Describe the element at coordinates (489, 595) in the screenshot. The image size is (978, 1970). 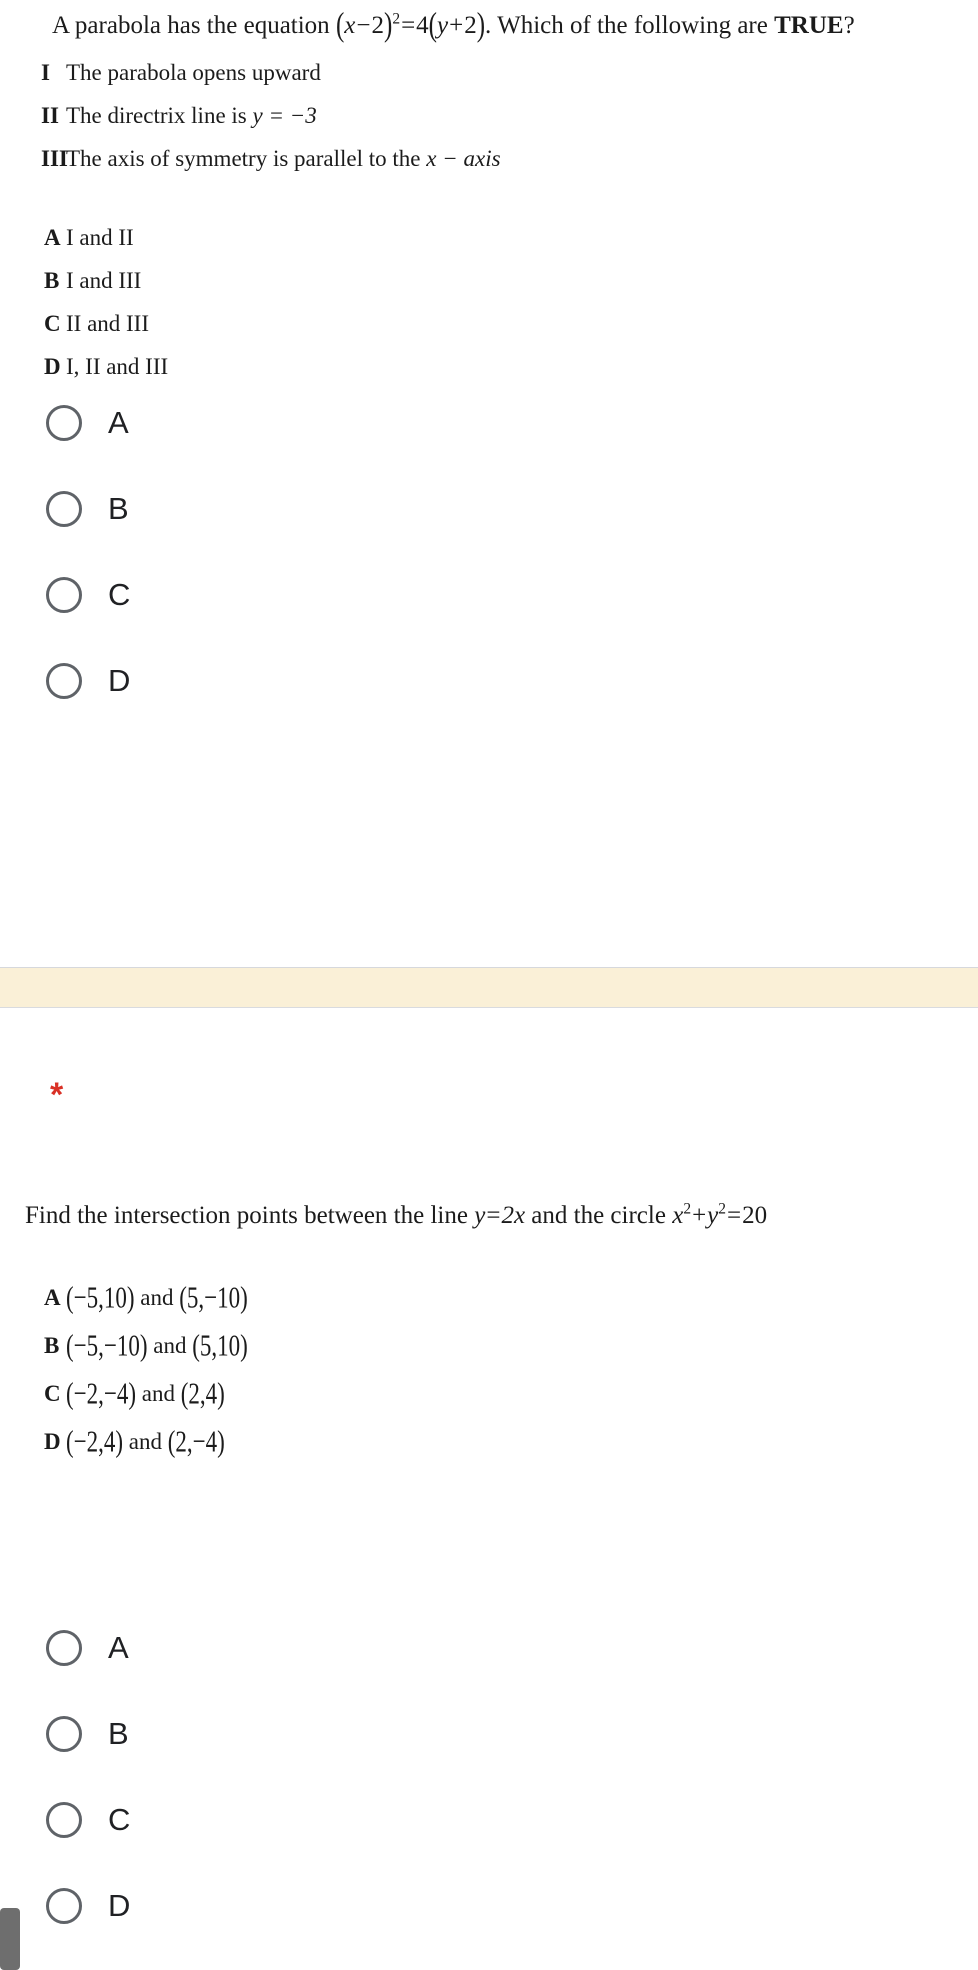
I see `radio-option-q1-c: C` at that location.